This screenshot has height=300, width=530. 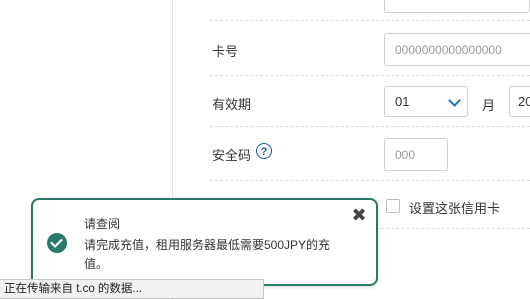 I want to click on close-icon: ✖, so click(x=359, y=215).